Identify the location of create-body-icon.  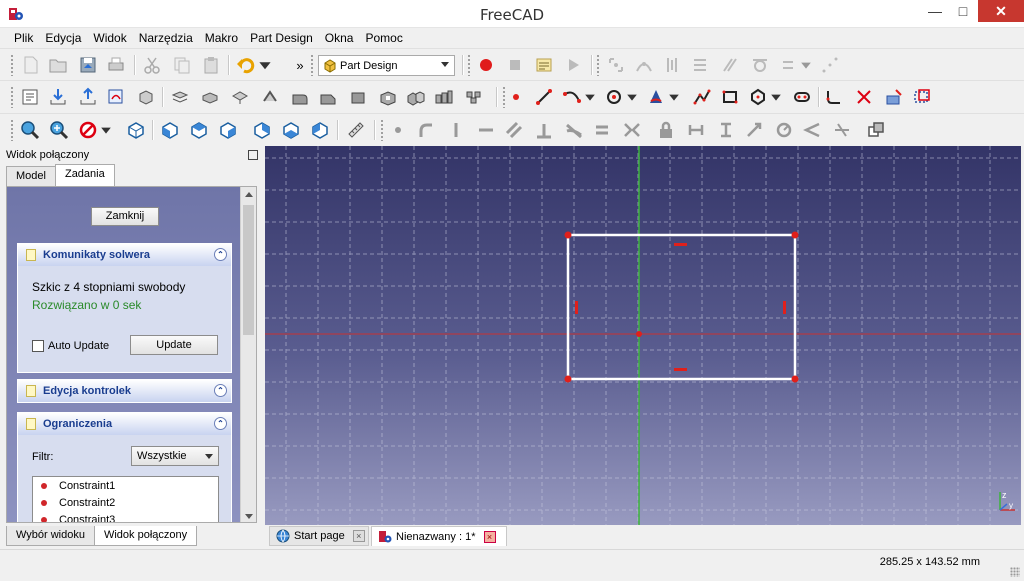
(30, 97).